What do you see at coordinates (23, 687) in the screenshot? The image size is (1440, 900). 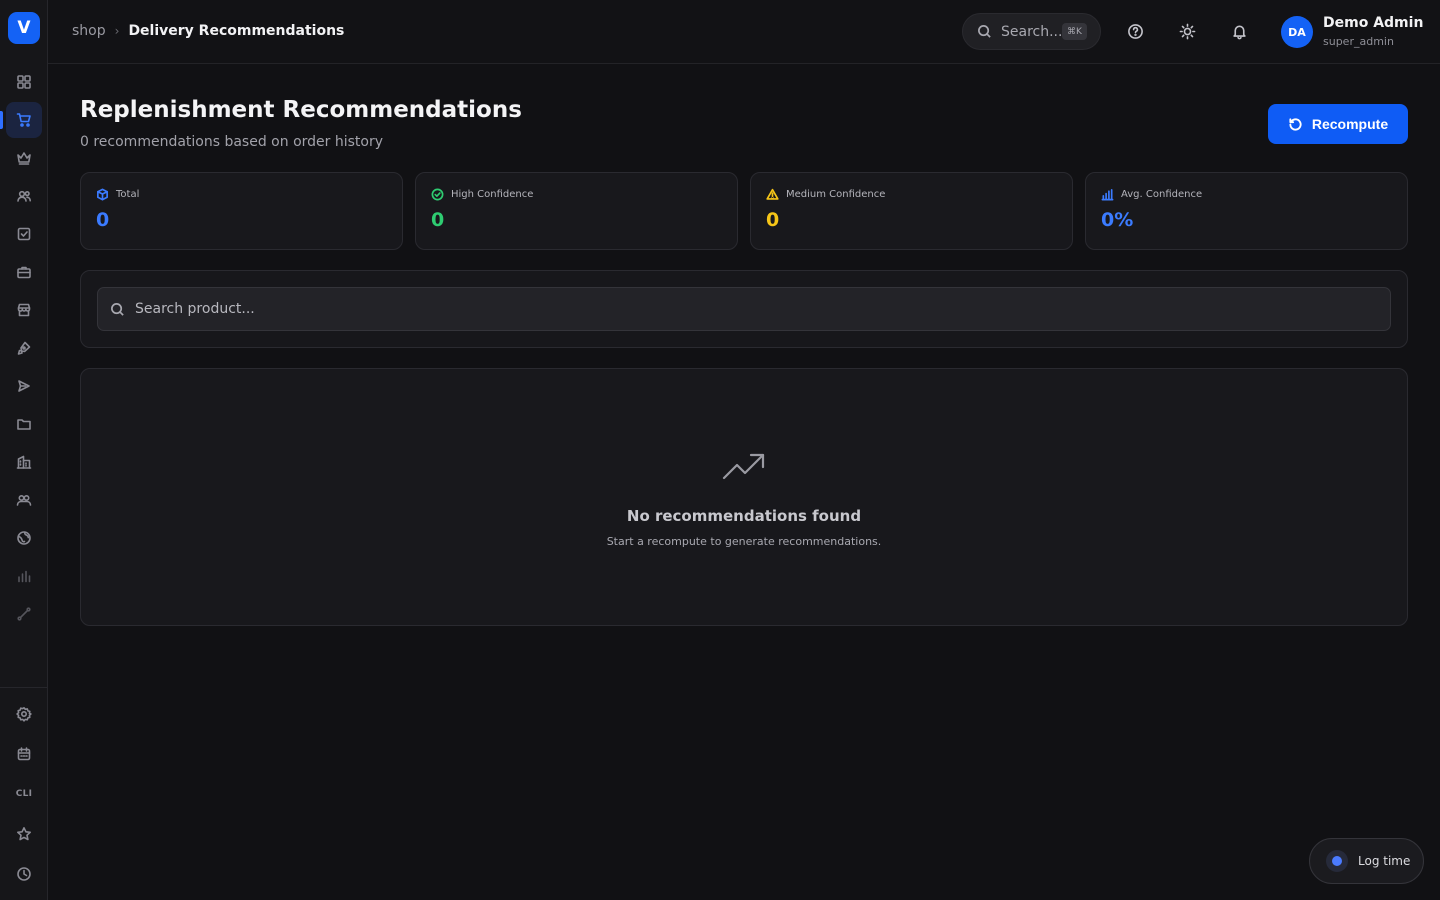 I see `sidebar-divider` at bounding box center [23, 687].